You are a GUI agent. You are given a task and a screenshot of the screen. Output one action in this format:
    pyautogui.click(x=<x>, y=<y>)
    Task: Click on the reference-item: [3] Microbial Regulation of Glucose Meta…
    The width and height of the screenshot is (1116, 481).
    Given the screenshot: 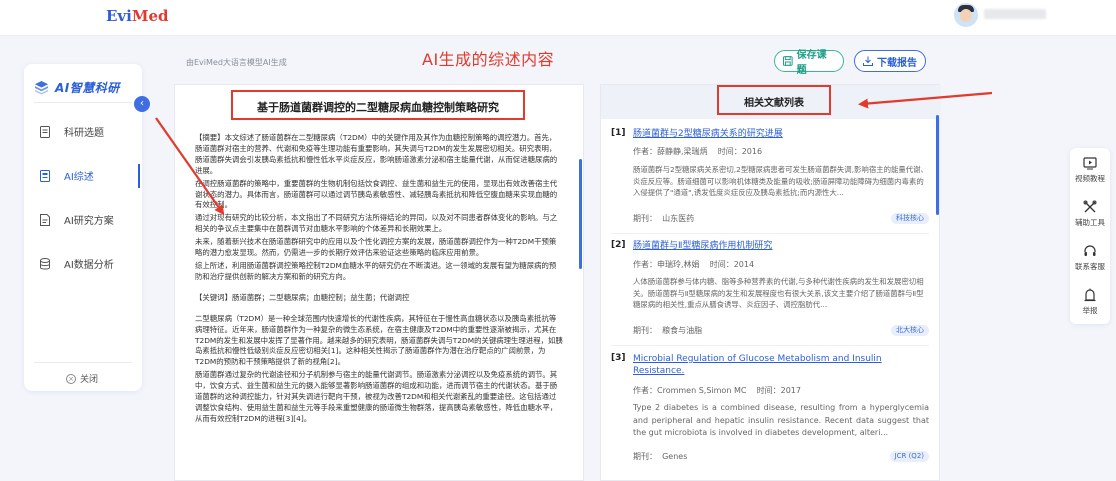 What is the action you would take?
    pyautogui.click(x=770, y=413)
    